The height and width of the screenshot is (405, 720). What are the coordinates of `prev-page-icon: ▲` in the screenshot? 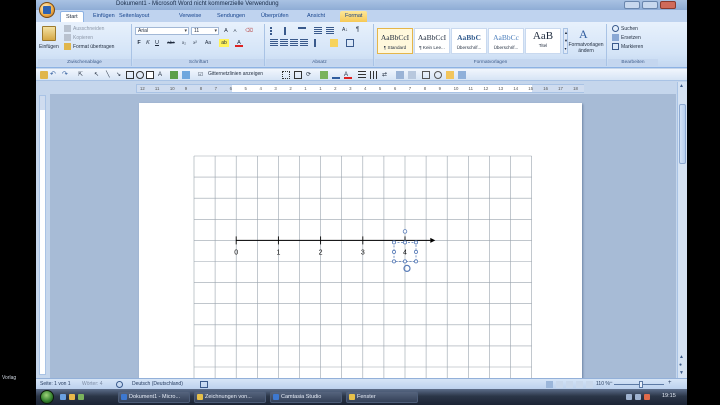 It's located at (681, 357).